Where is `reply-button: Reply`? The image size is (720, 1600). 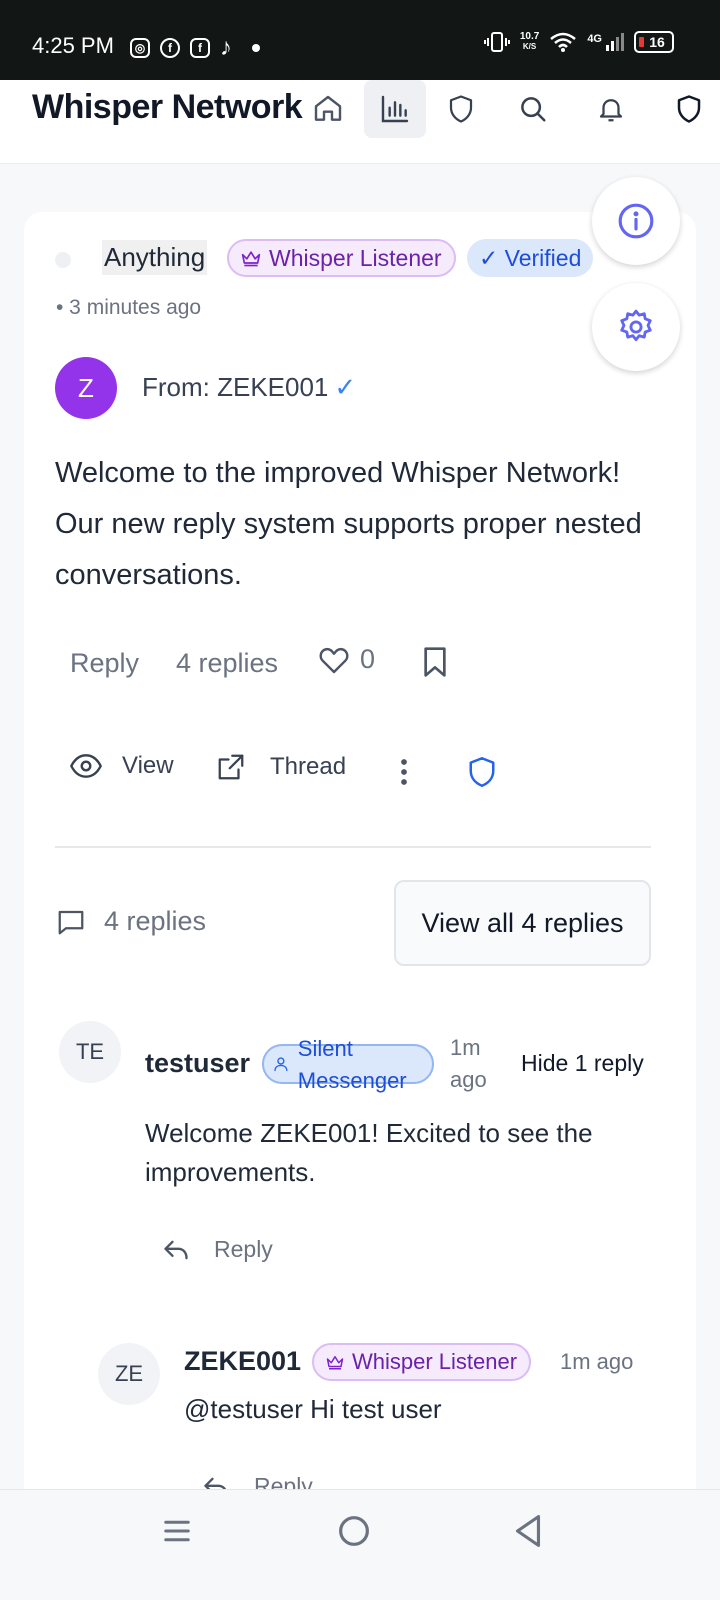 reply-button: Reply is located at coordinates (104, 663).